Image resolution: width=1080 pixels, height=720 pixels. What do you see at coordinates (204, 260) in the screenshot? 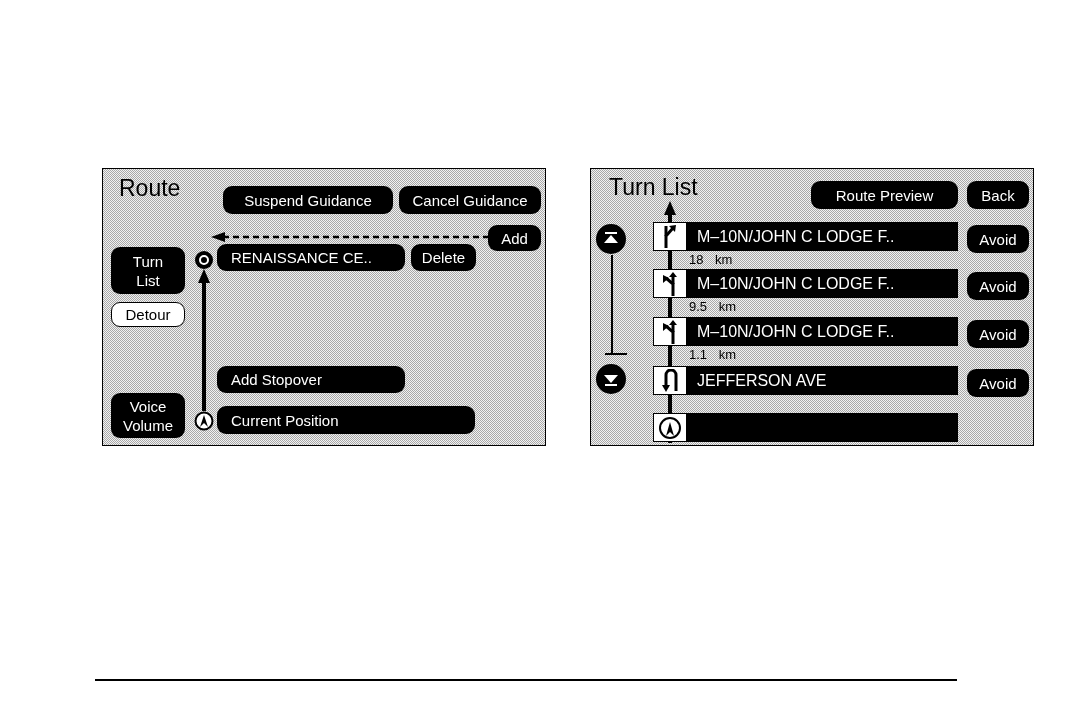
I see `destination-icon` at bounding box center [204, 260].